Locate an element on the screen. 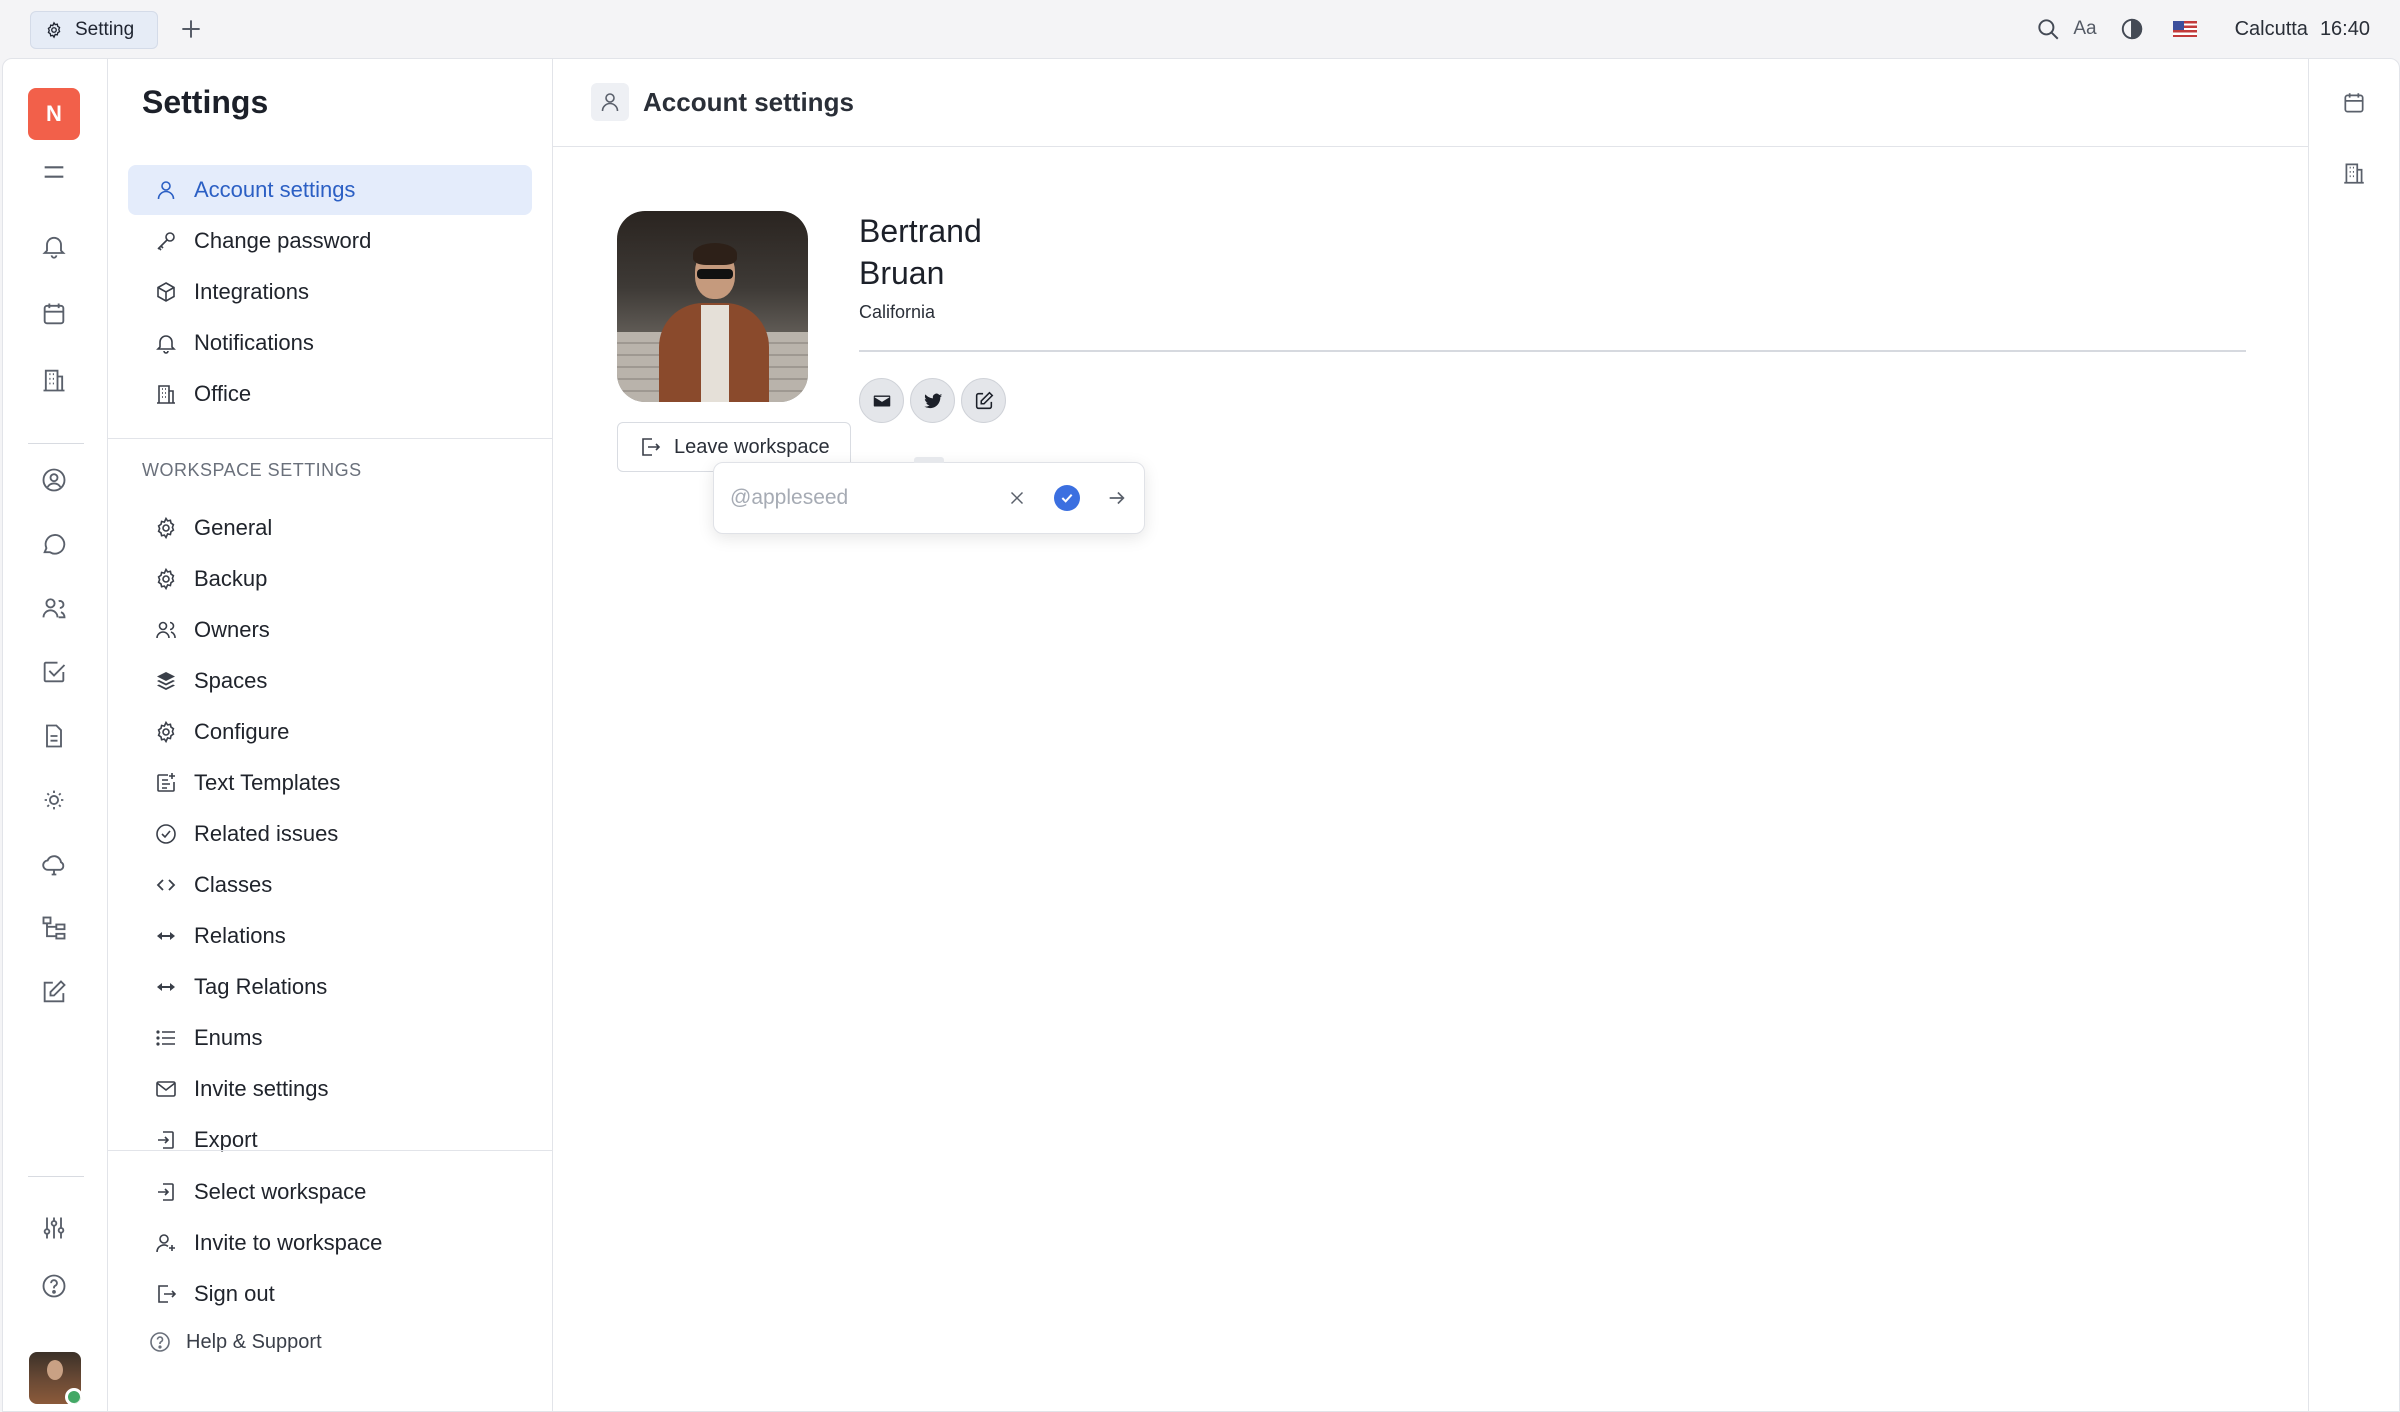  profile-photo is located at coordinates (712, 306).